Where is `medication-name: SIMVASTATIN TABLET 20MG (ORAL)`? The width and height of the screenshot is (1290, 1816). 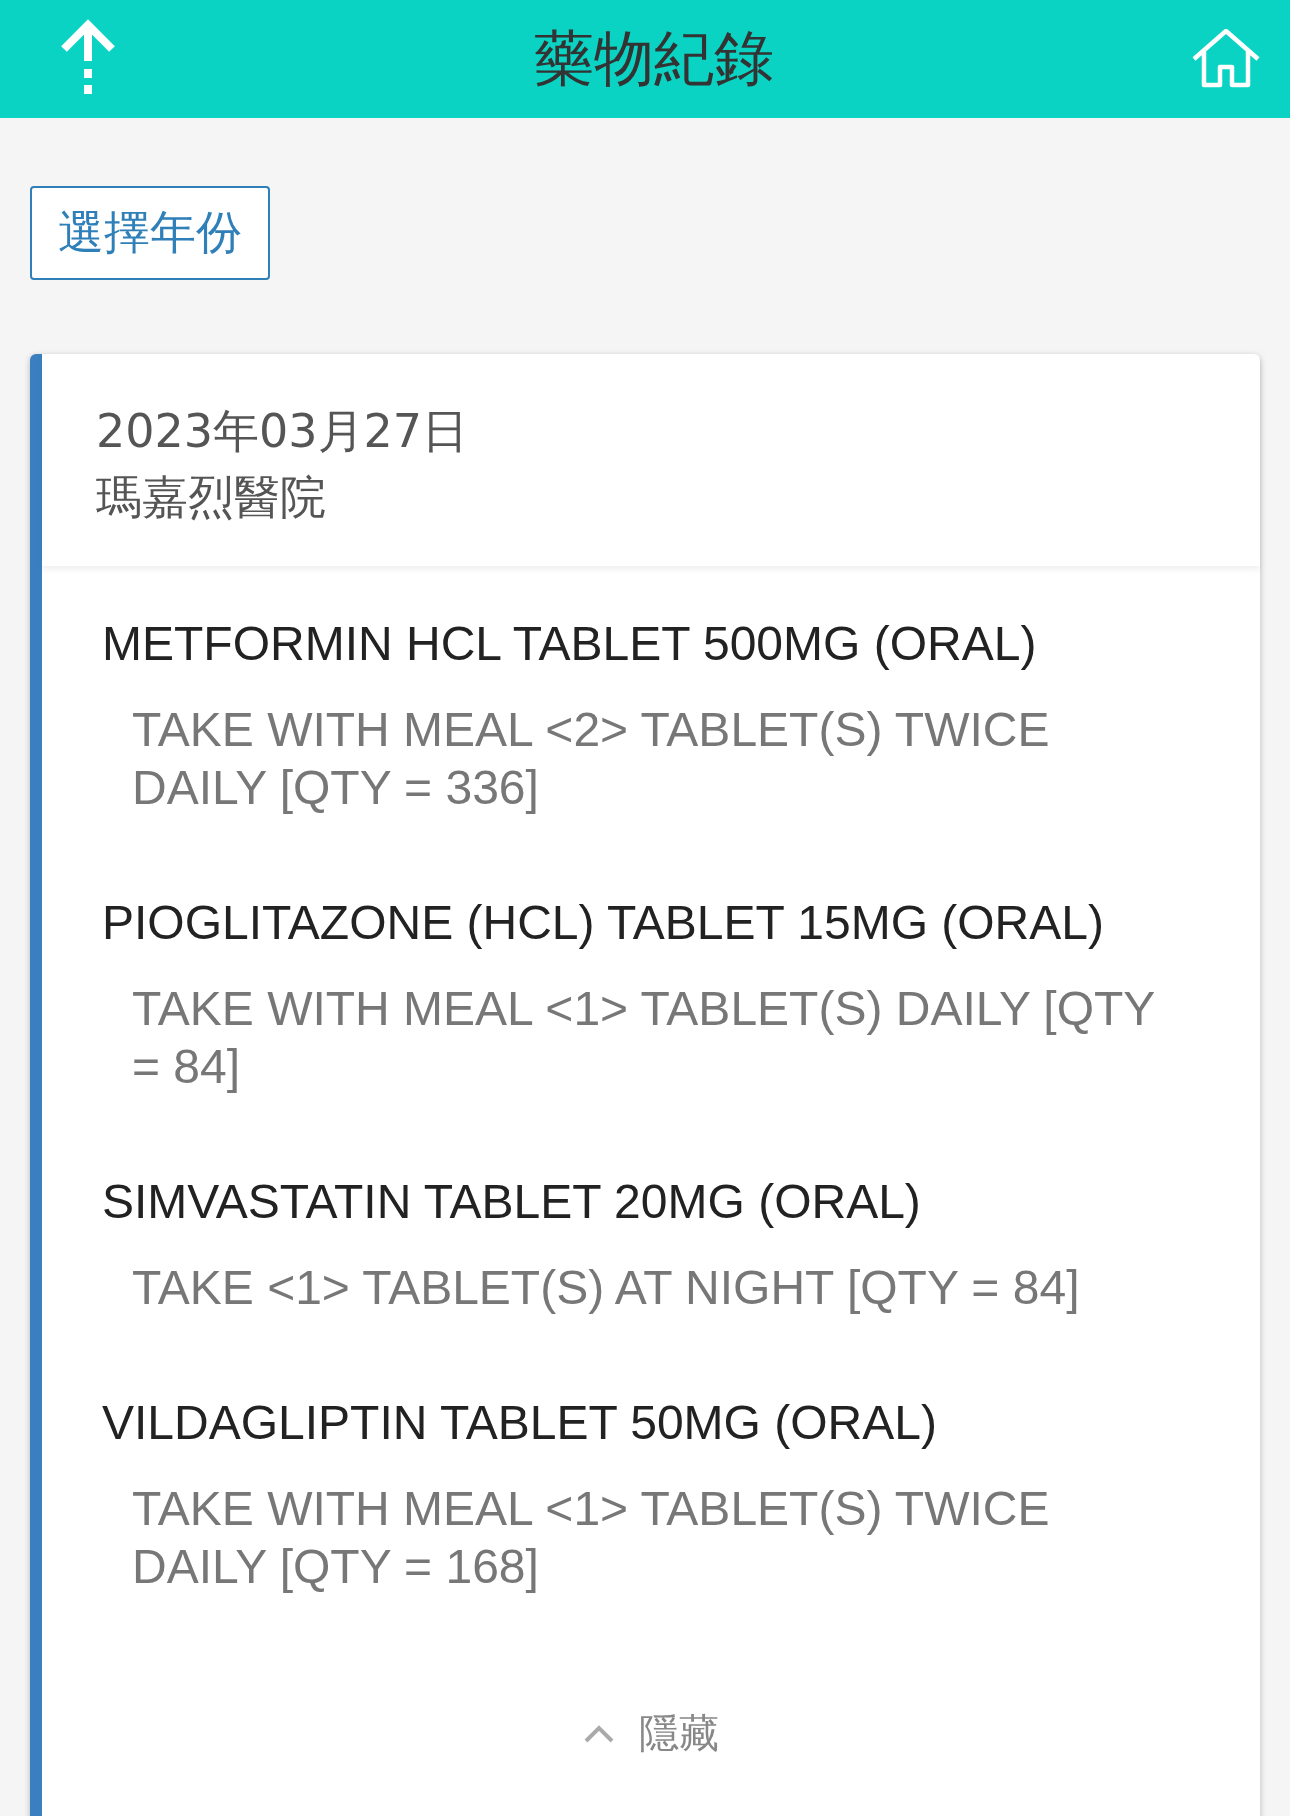 medication-name: SIMVASTATIN TABLET 20MG (ORAL) is located at coordinates (512, 1201).